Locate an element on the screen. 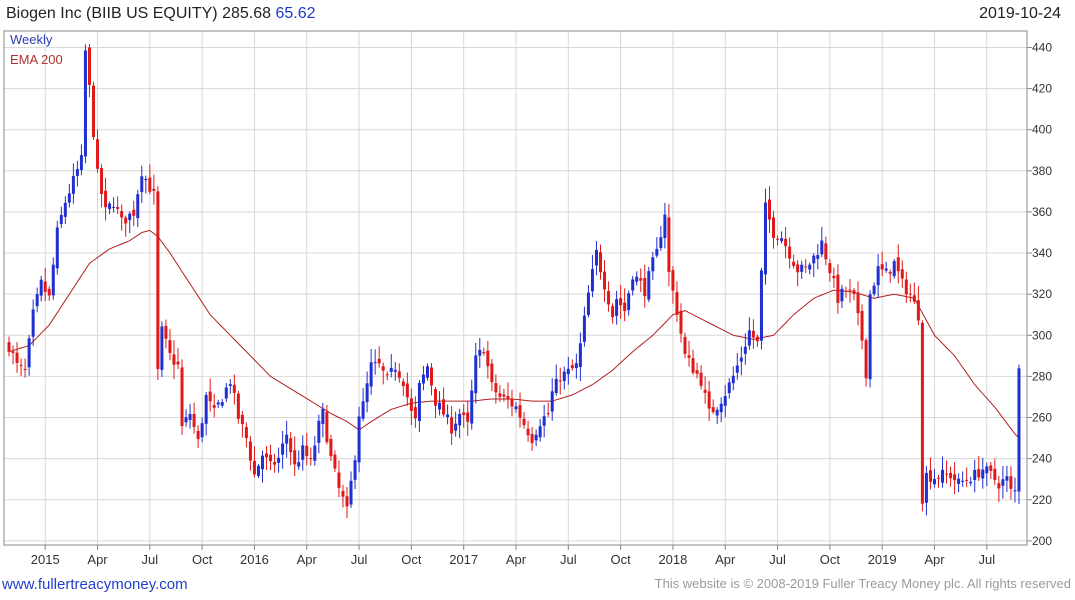  chart-date: 2019-10-24 is located at coordinates (1020, 13).